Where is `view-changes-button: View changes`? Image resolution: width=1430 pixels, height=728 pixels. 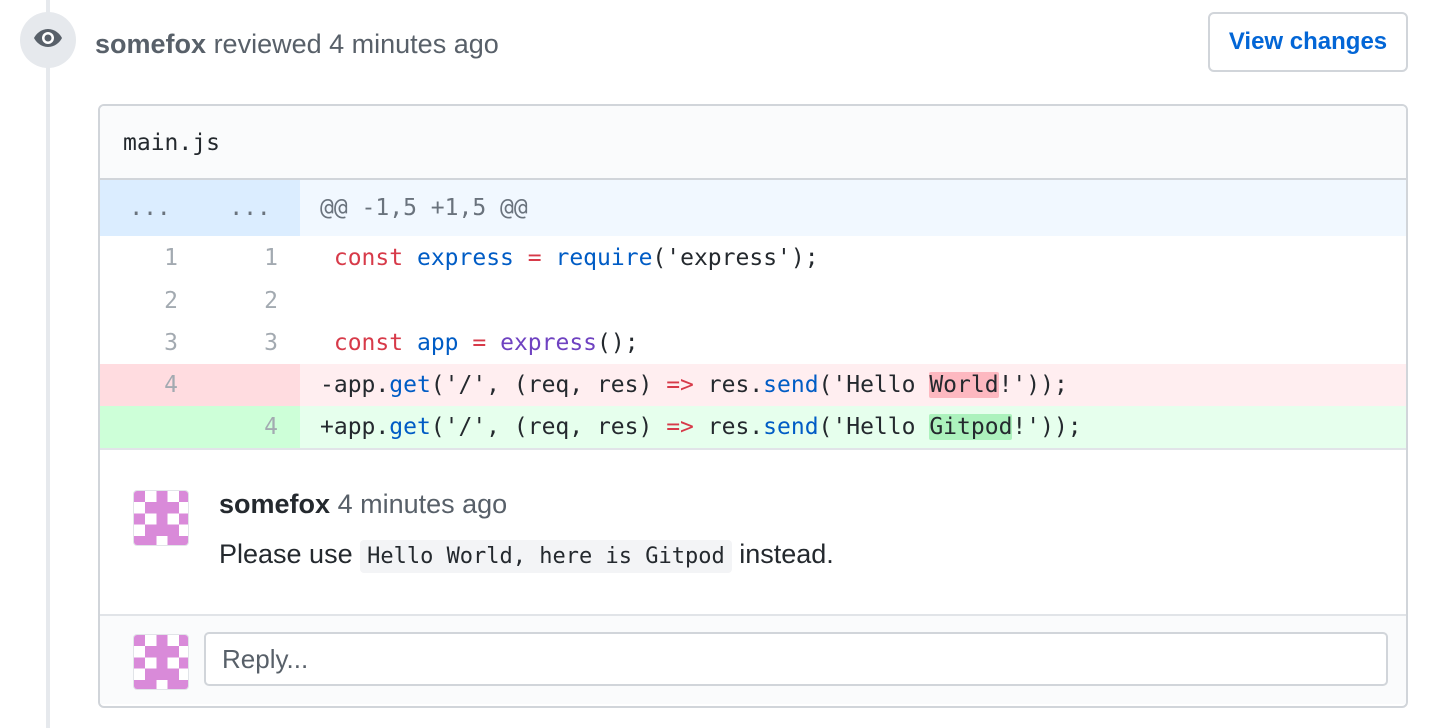 view-changes-button: View changes is located at coordinates (1308, 42).